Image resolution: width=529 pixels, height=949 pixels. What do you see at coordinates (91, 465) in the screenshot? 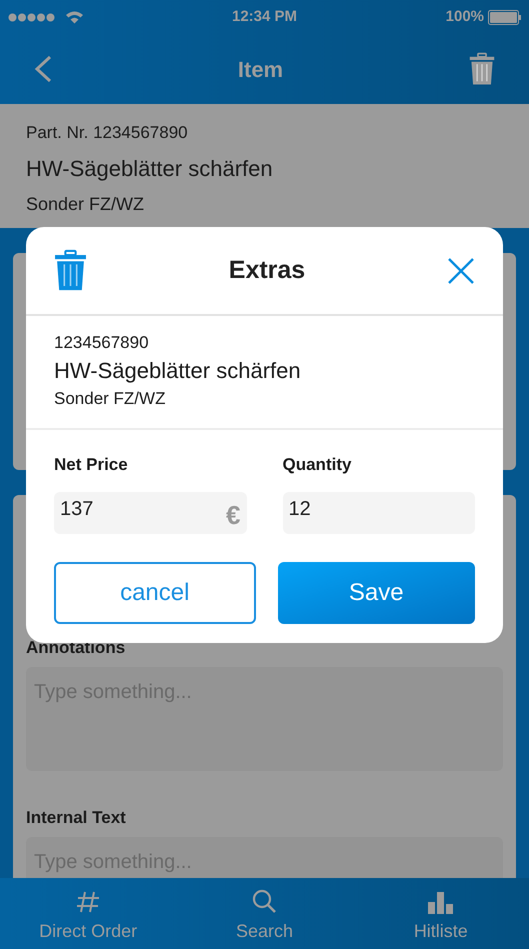
I see `field-label: Net Price` at bounding box center [91, 465].